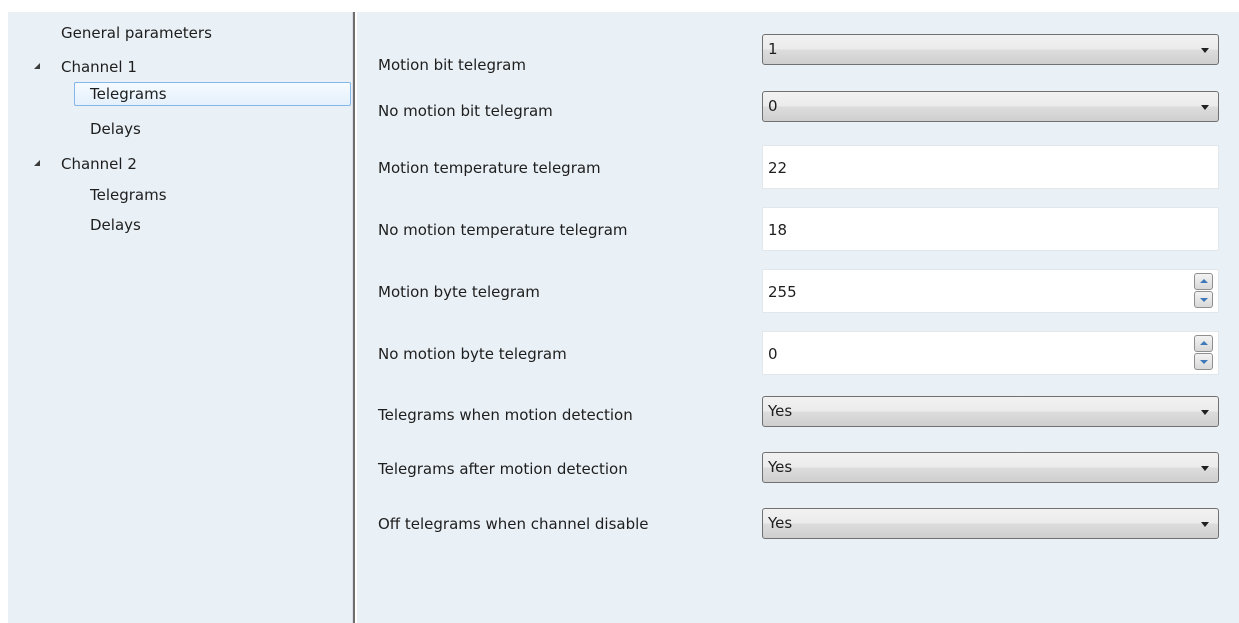 The width and height of the screenshot is (1239, 623). What do you see at coordinates (503, 469) in the screenshot?
I see `param-label-telegrams-after-motion-detection: Telegrams after motion detection` at bounding box center [503, 469].